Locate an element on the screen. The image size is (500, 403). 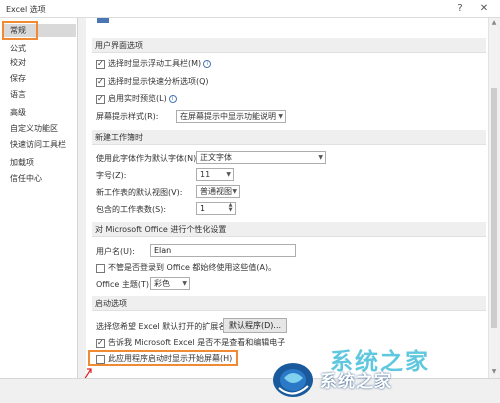
sidebar-item-formulas: 公式 is located at coordinates (40, 48).